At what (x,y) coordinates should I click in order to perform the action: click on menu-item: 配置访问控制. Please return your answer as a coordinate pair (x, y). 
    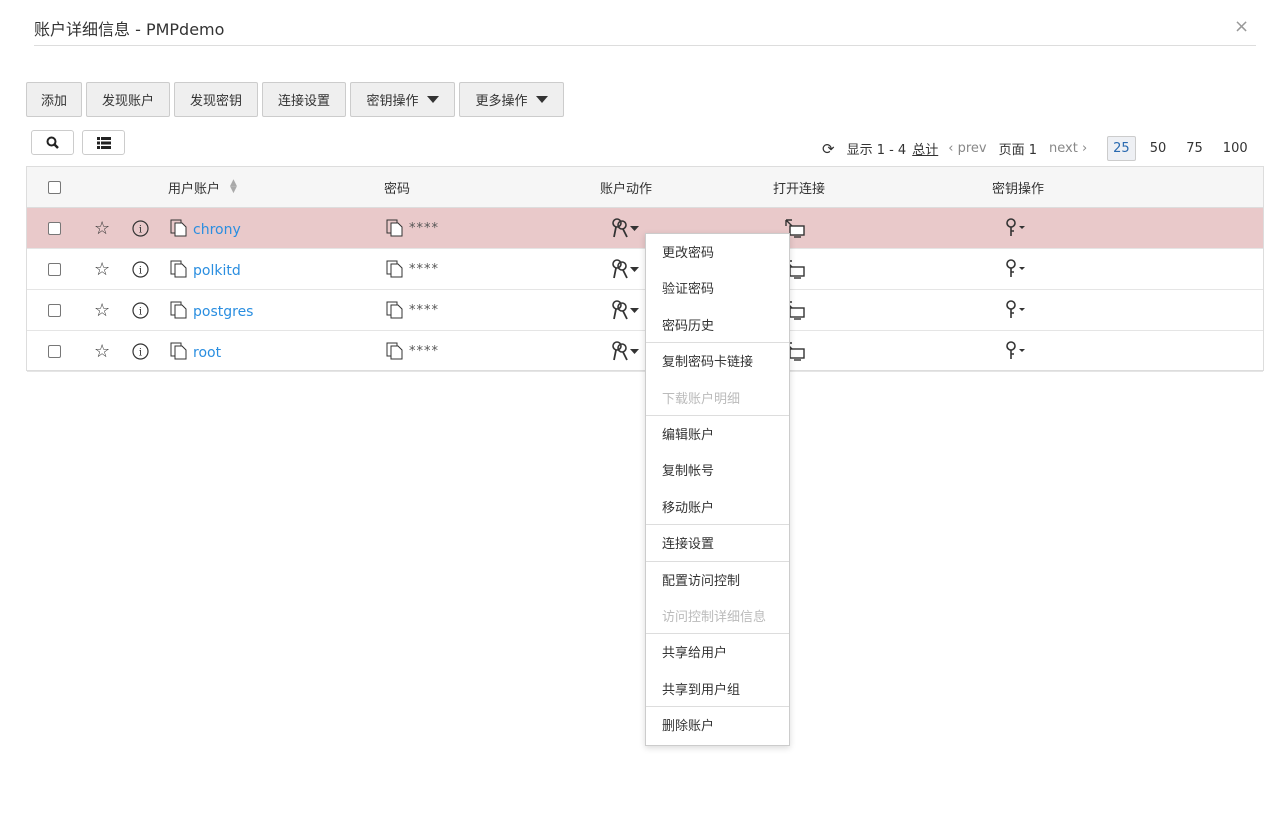
    Looking at the image, I should click on (701, 579).